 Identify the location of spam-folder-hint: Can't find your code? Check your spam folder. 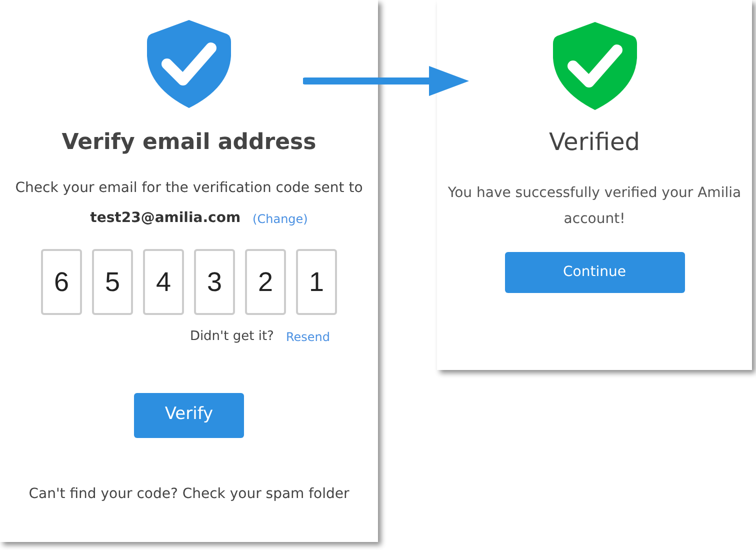
(189, 494).